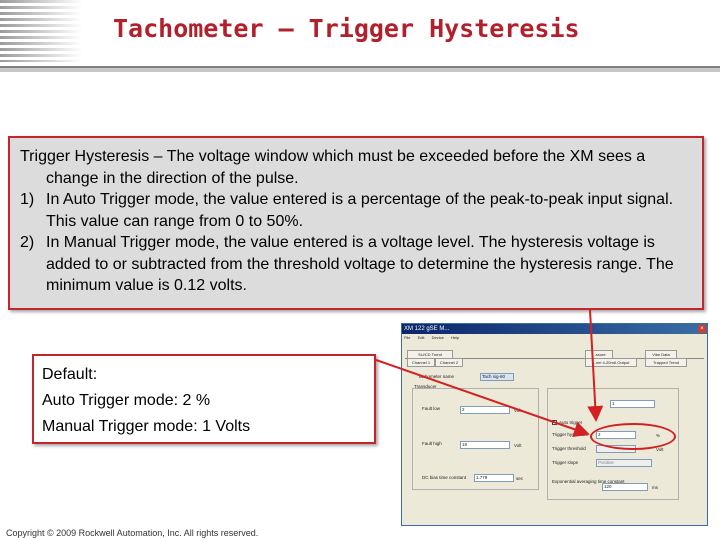  I want to click on screenshot-menubar: File Edit Device Help, so click(554, 338).